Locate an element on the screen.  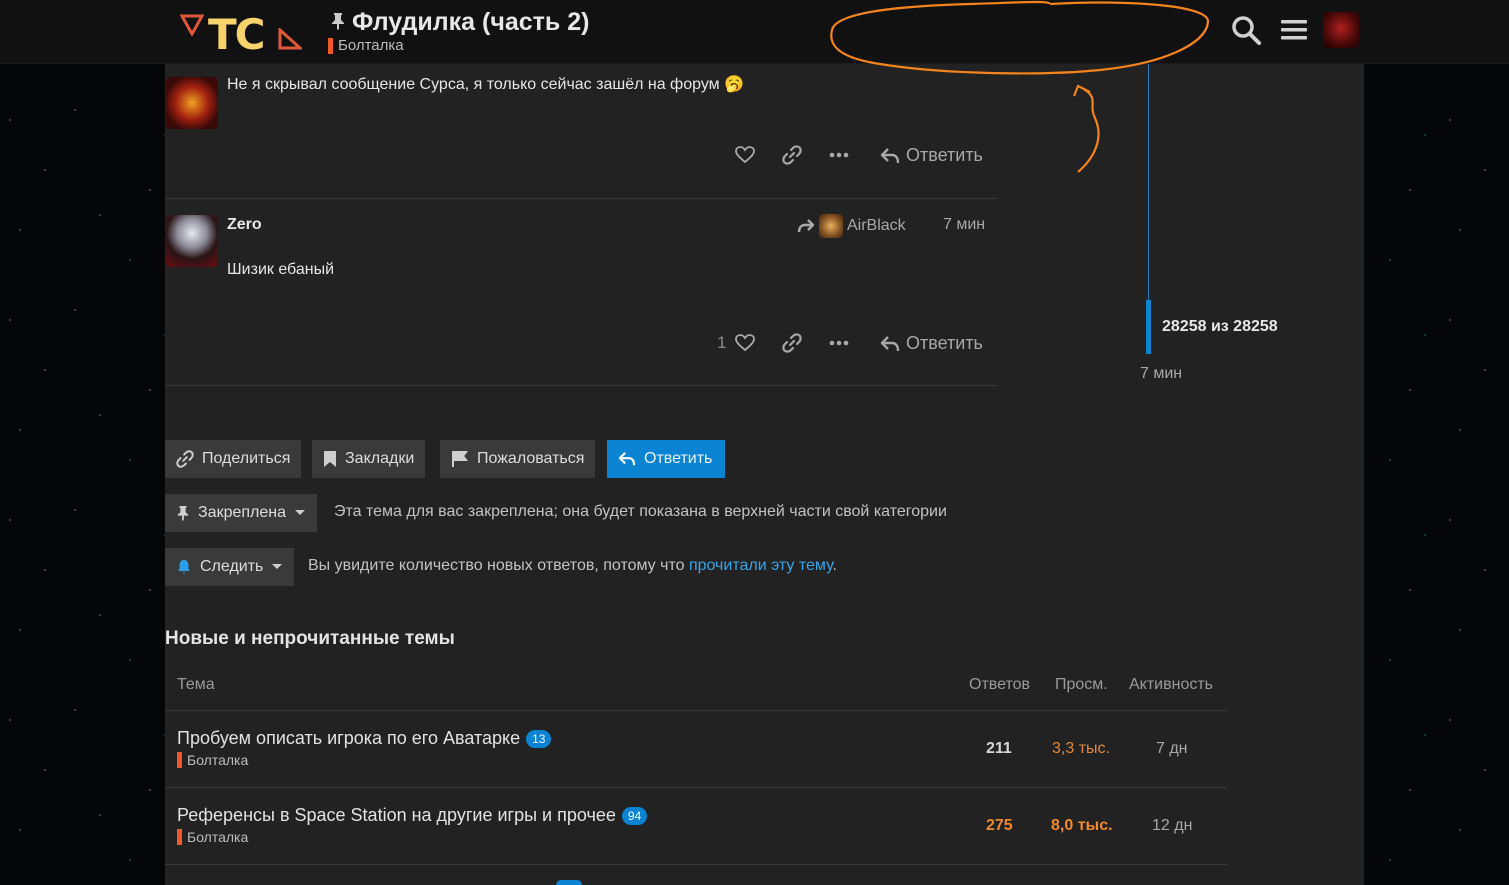
flag-icon is located at coordinates (460, 459).